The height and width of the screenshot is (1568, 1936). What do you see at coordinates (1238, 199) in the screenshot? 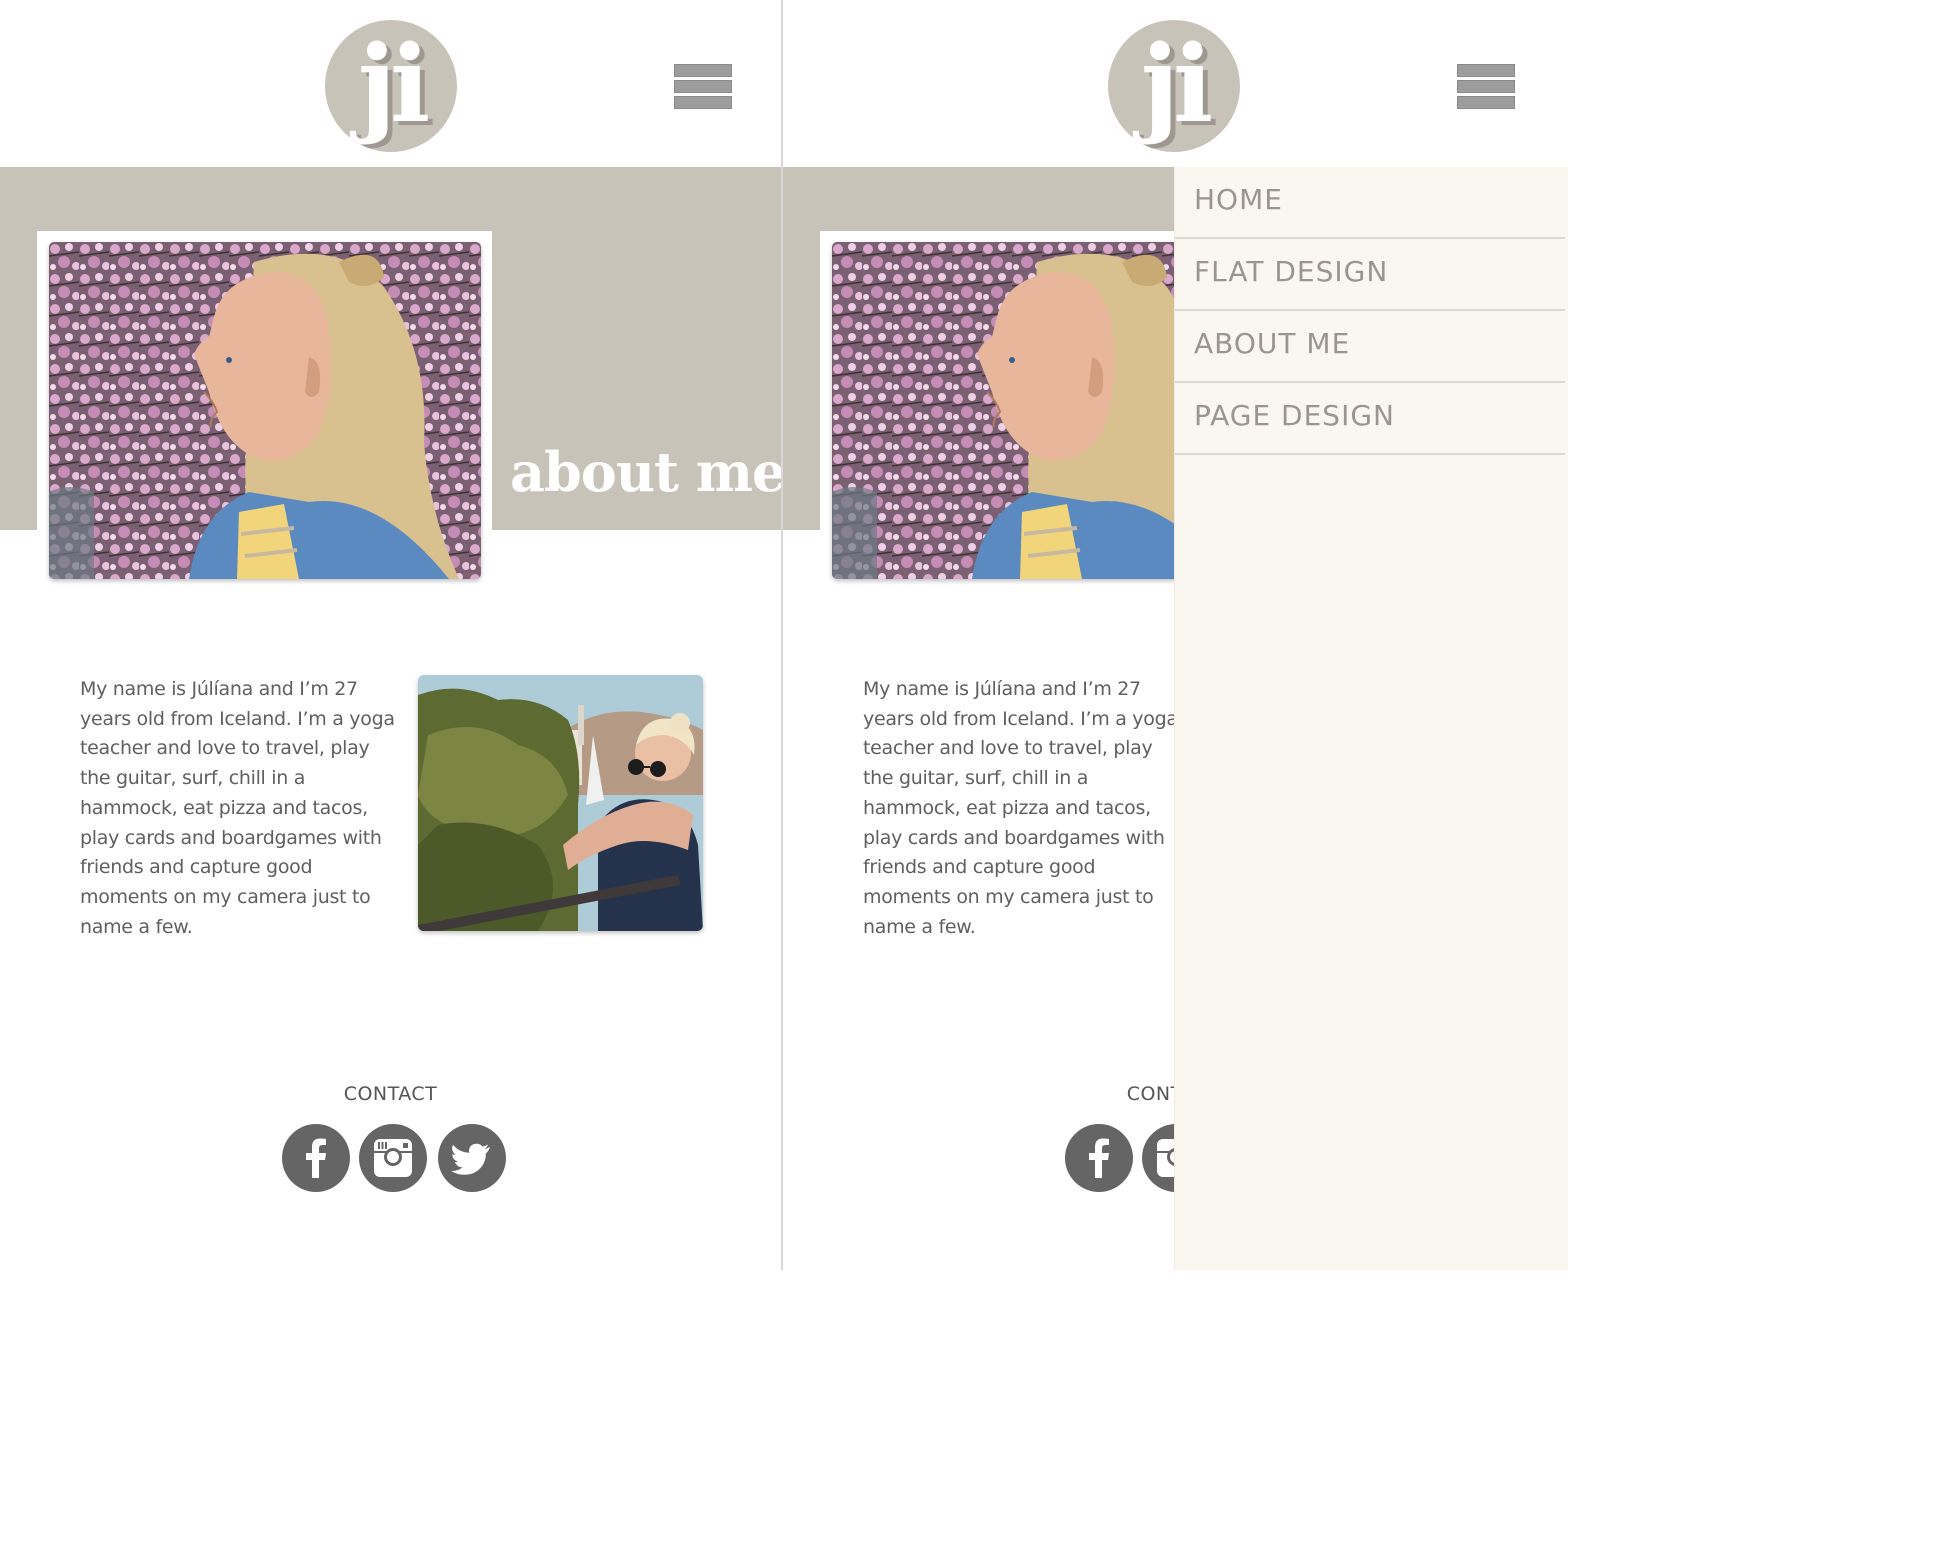
I see `menu-item-label: HOME` at bounding box center [1238, 199].